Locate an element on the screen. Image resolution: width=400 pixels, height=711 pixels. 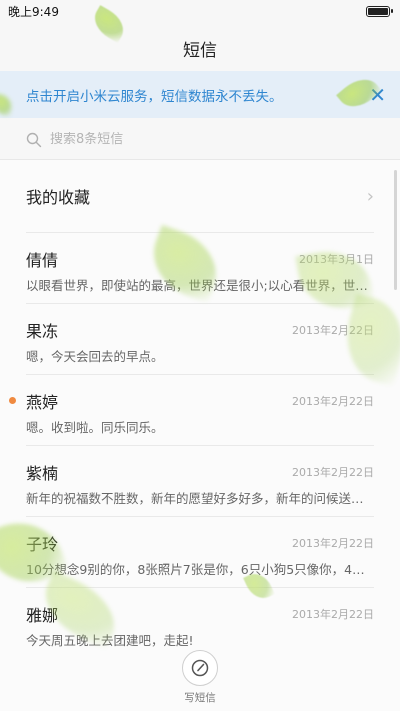
contact-name: 倩倩 is located at coordinates (42, 260).